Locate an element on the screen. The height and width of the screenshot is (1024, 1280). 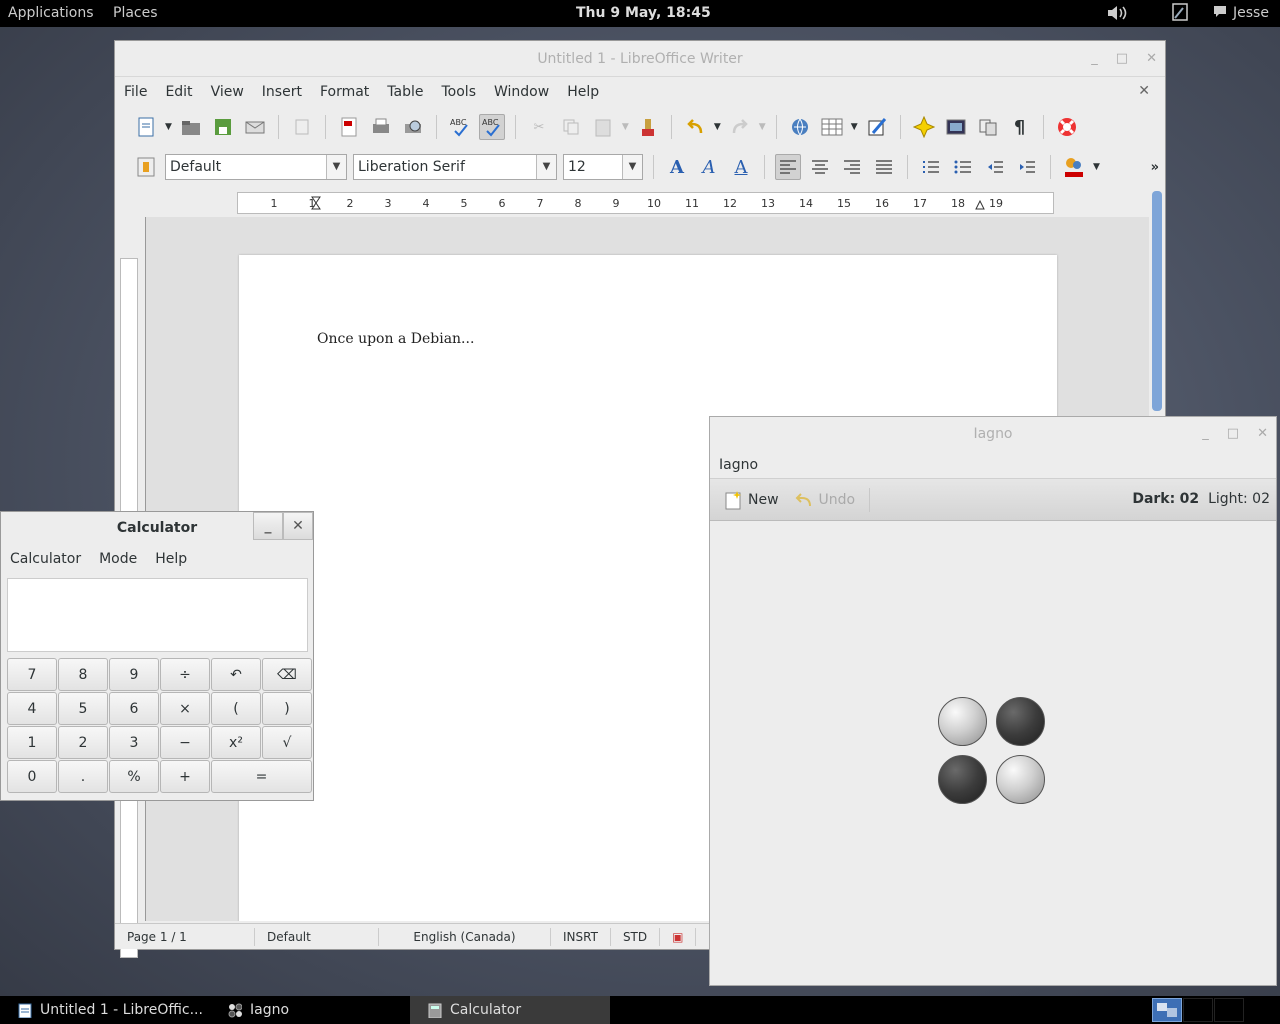
calculator-display is located at coordinates (157, 615).